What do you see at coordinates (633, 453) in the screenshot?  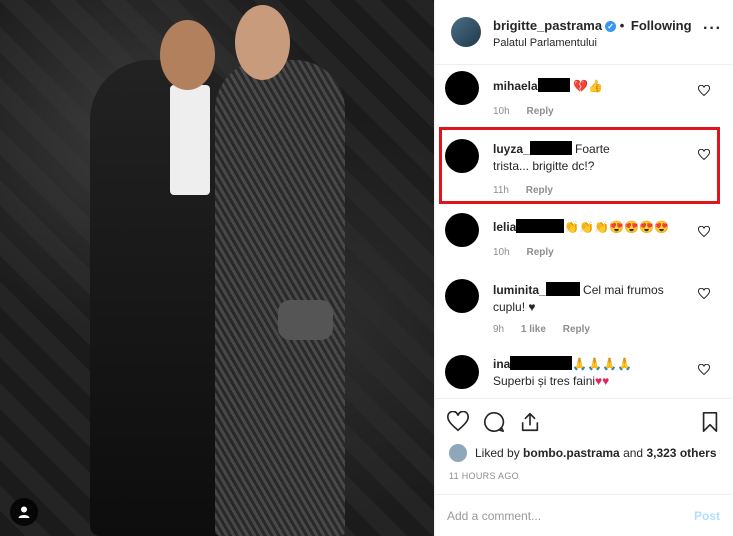 I see `likes-middle: and` at bounding box center [633, 453].